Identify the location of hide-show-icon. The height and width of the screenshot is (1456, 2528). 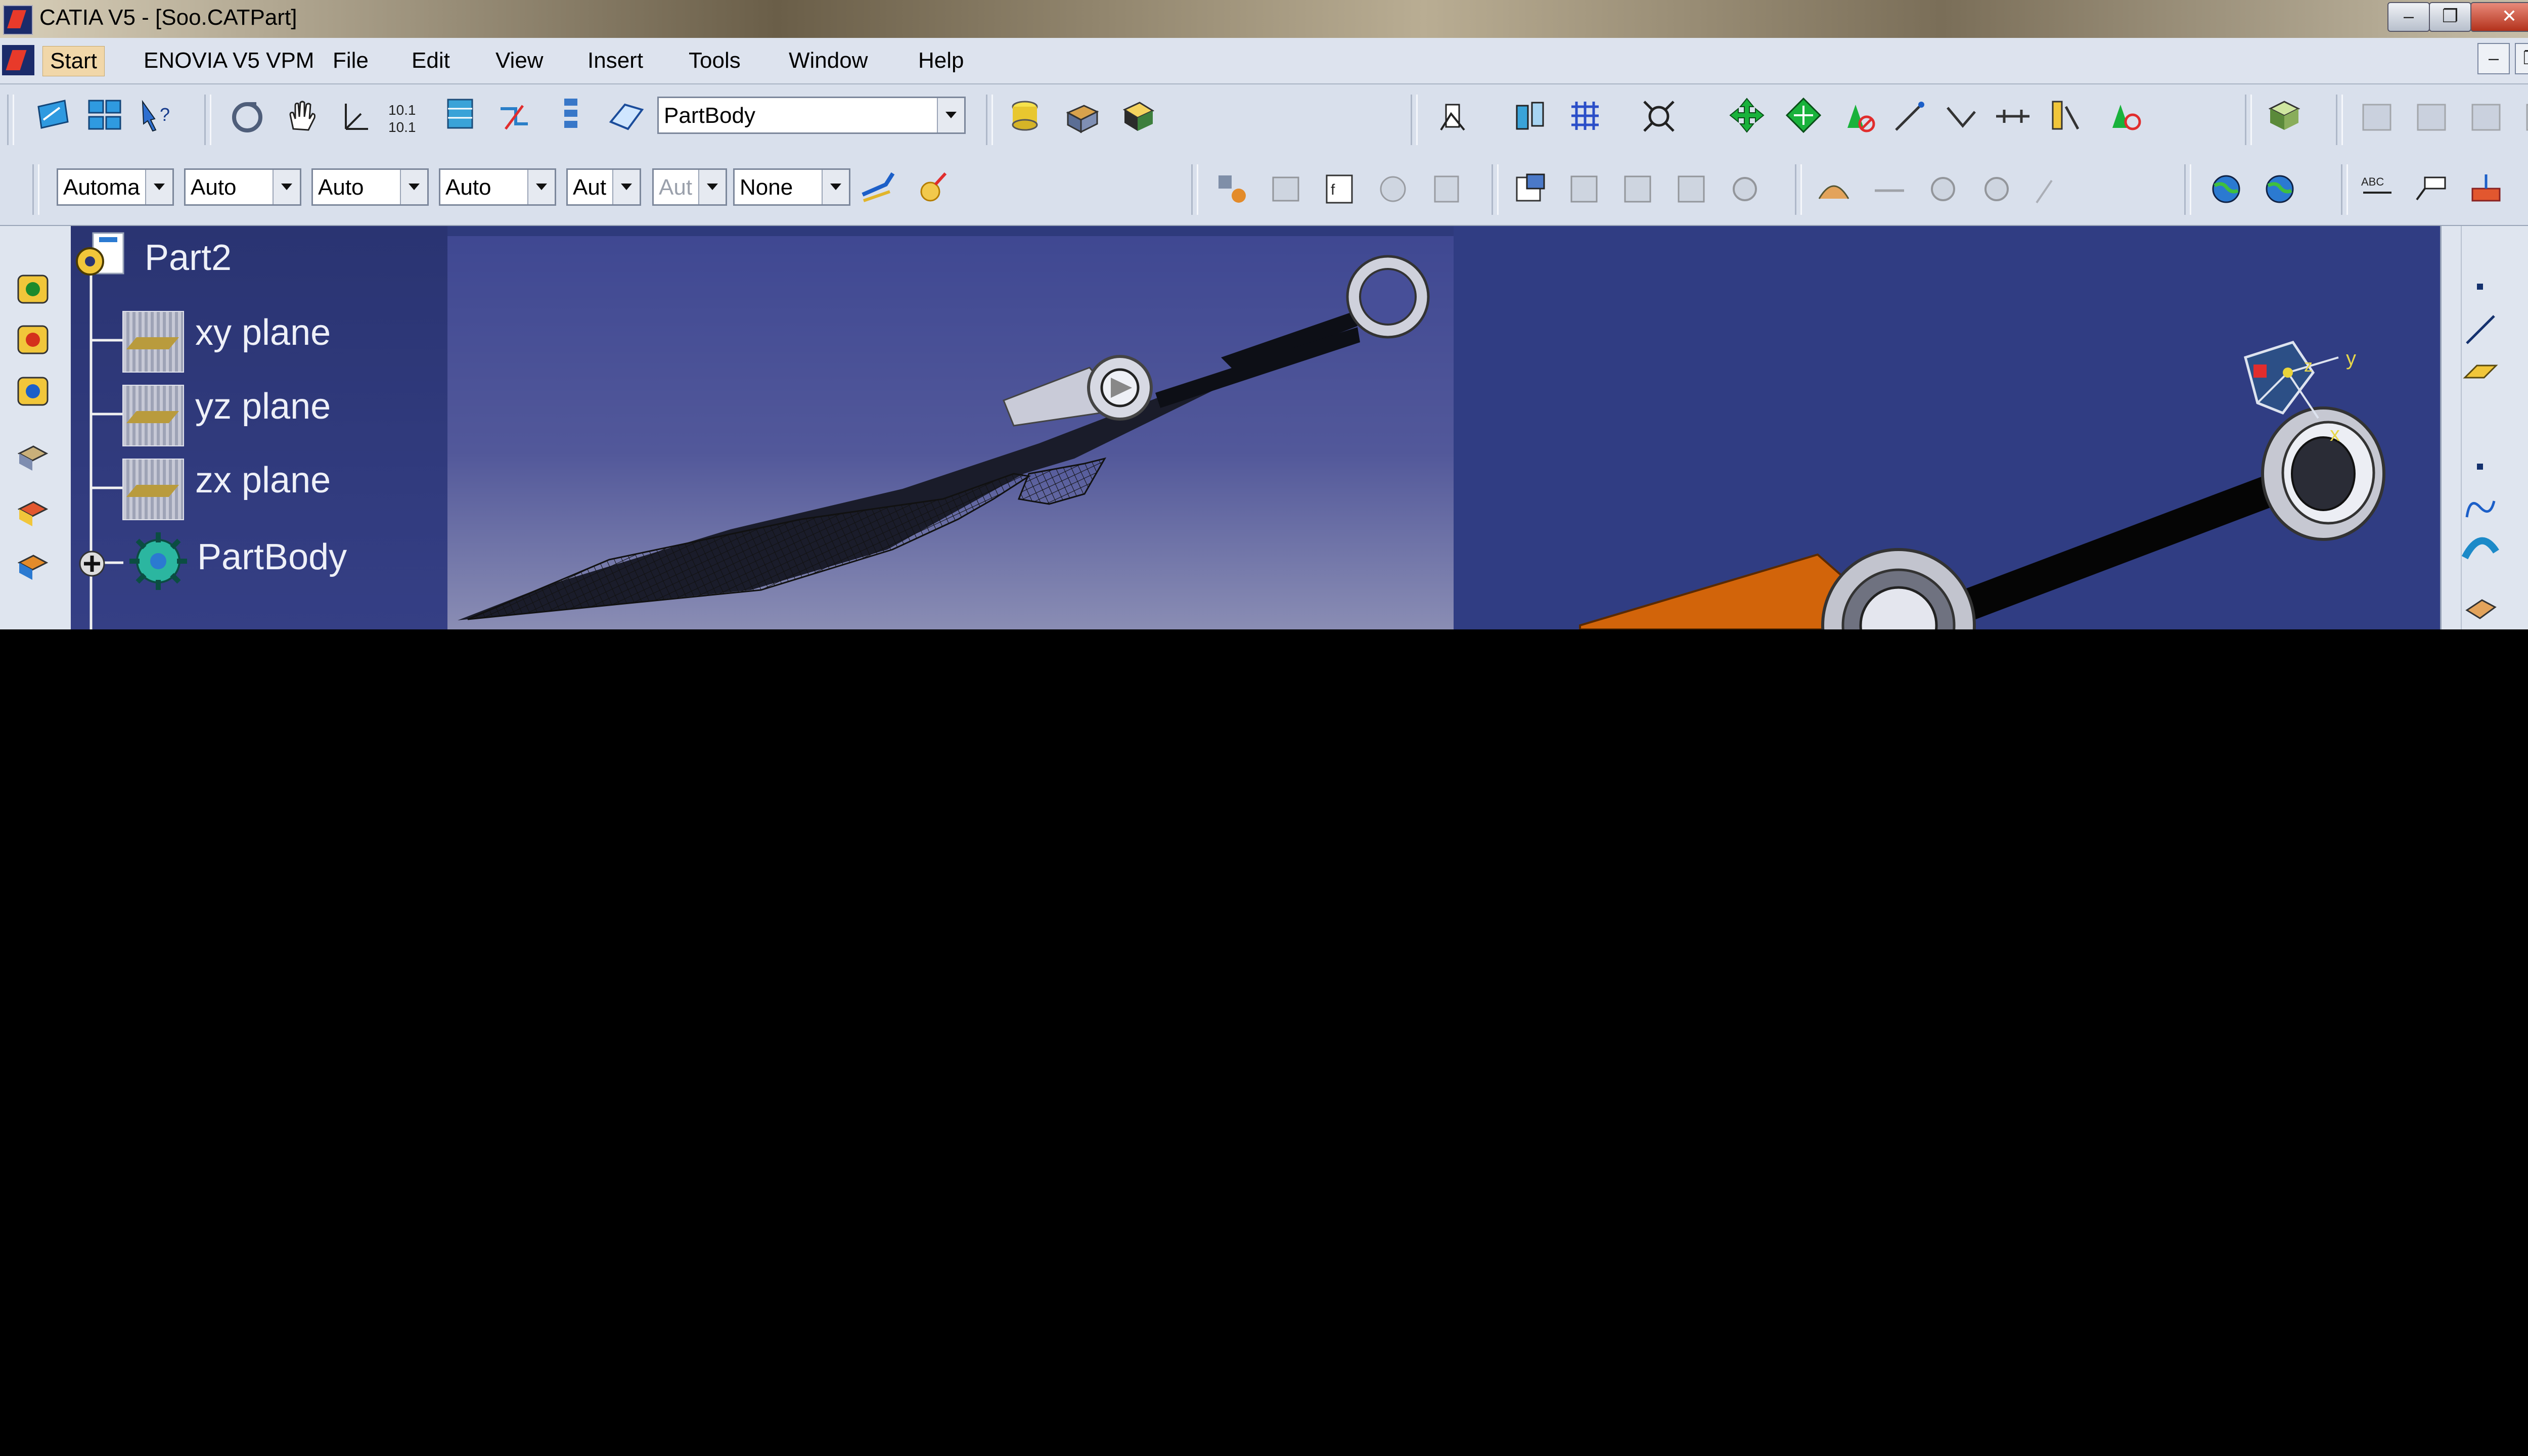
(1531, 189).